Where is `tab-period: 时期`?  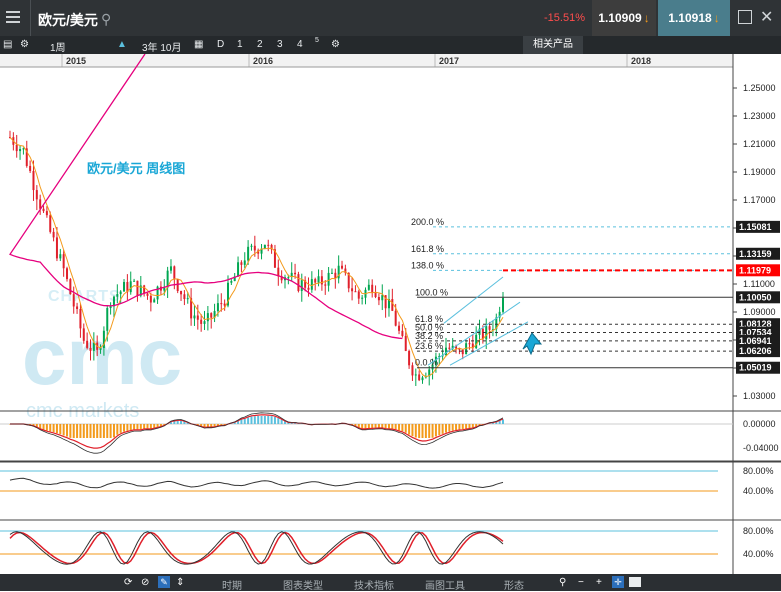
tab-period: 时期 is located at coordinates (232, 584).